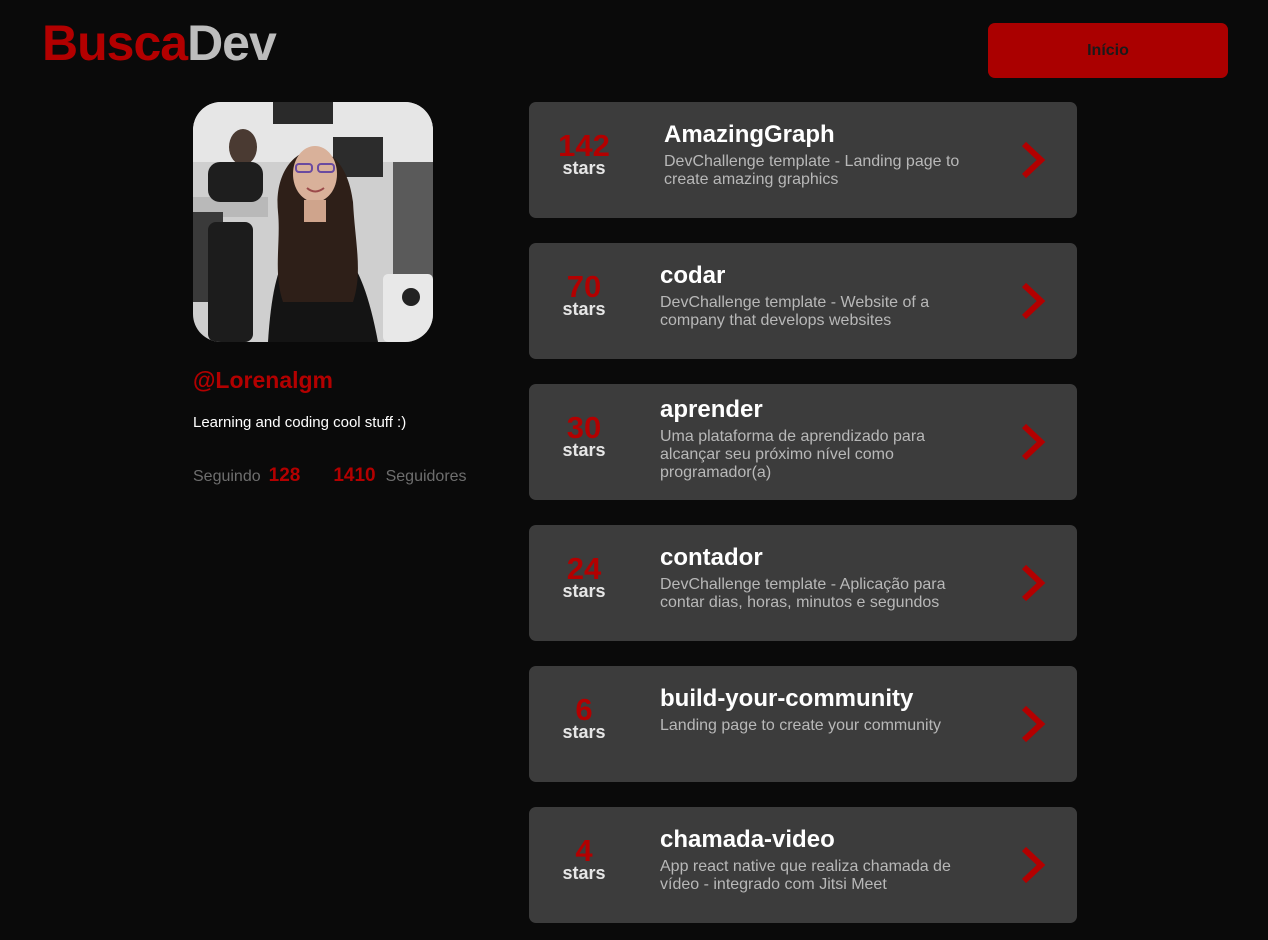  Describe the element at coordinates (584, 568) in the screenshot. I see `stars-count: 24` at that location.